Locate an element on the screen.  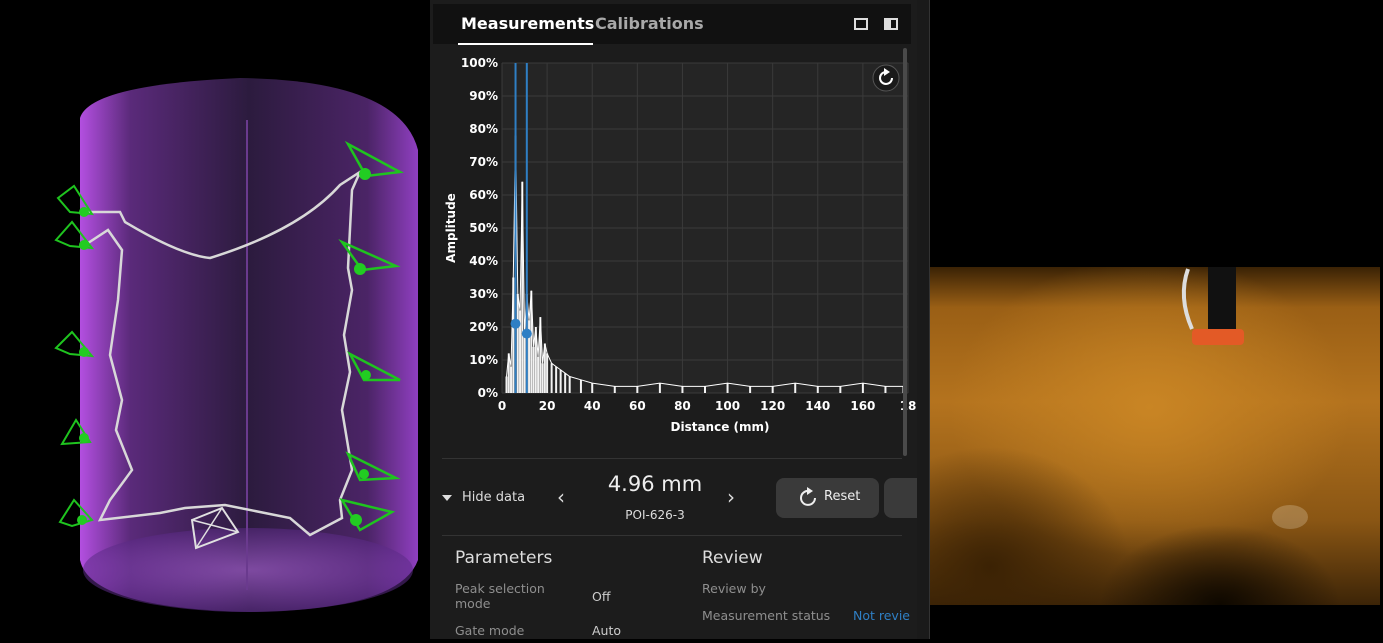
x-tick-labels: 0 20 40 60 80 100 120 140 160 18 is located at coordinates (707, 406).